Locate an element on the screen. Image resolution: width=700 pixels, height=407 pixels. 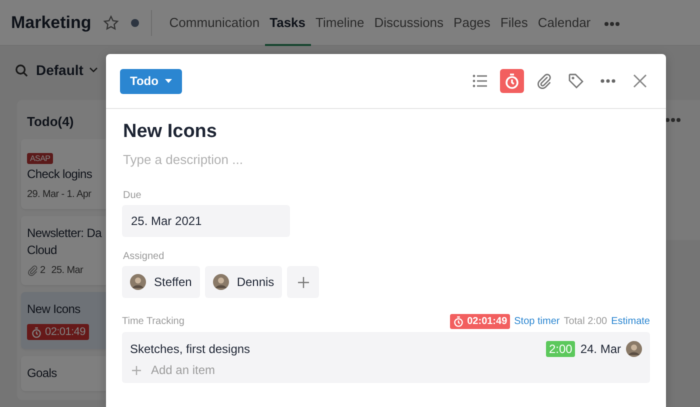
nav-tab: Timeline is located at coordinates (340, 23).